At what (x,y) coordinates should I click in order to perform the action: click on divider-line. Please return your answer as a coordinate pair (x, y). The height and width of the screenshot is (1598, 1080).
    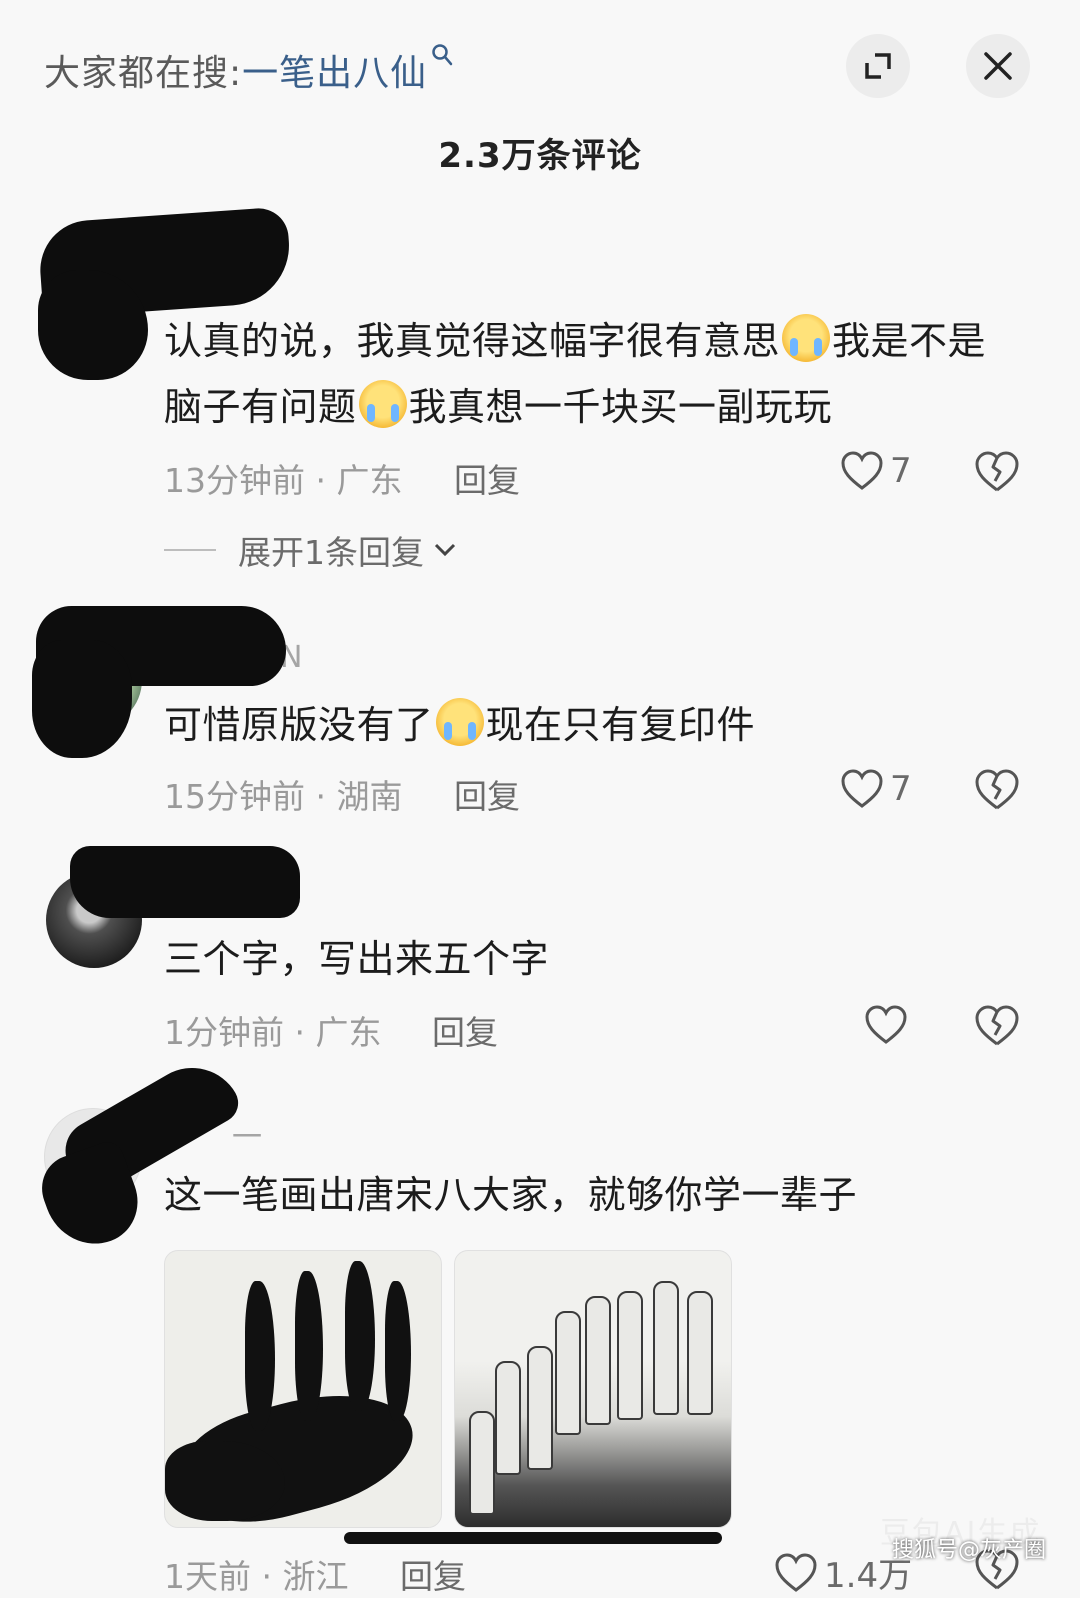
    Looking at the image, I should click on (190, 550).